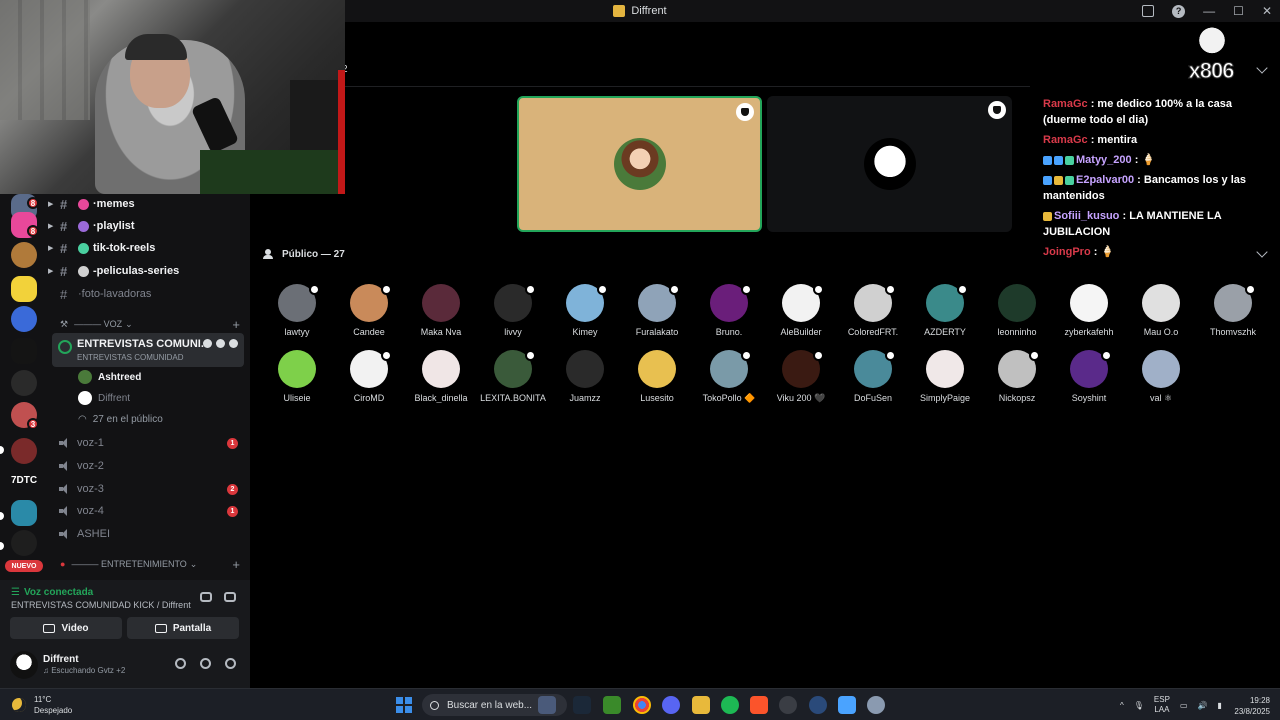 Image resolution: width=1280 pixels, height=720 pixels. Describe the element at coordinates (206, 597) in the screenshot. I see `noise-suppression-icon` at that location.